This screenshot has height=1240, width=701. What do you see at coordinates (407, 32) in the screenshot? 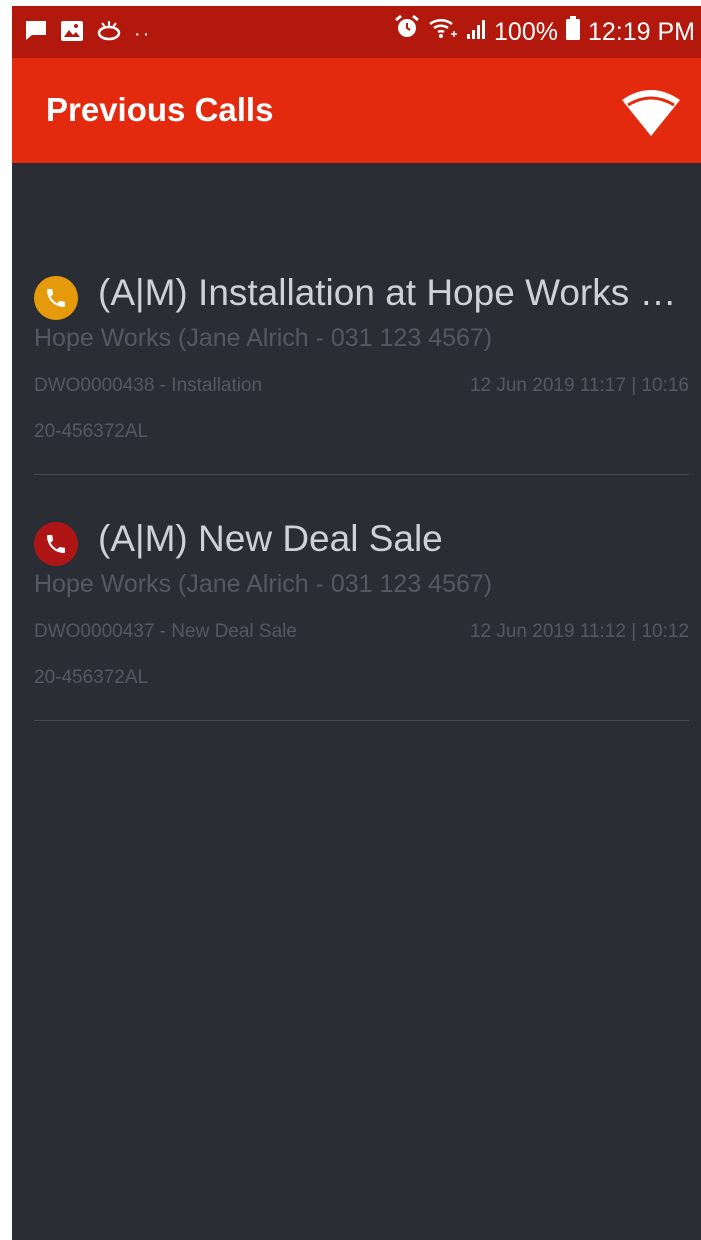
I see `alarm-icon` at bounding box center [407, 32].